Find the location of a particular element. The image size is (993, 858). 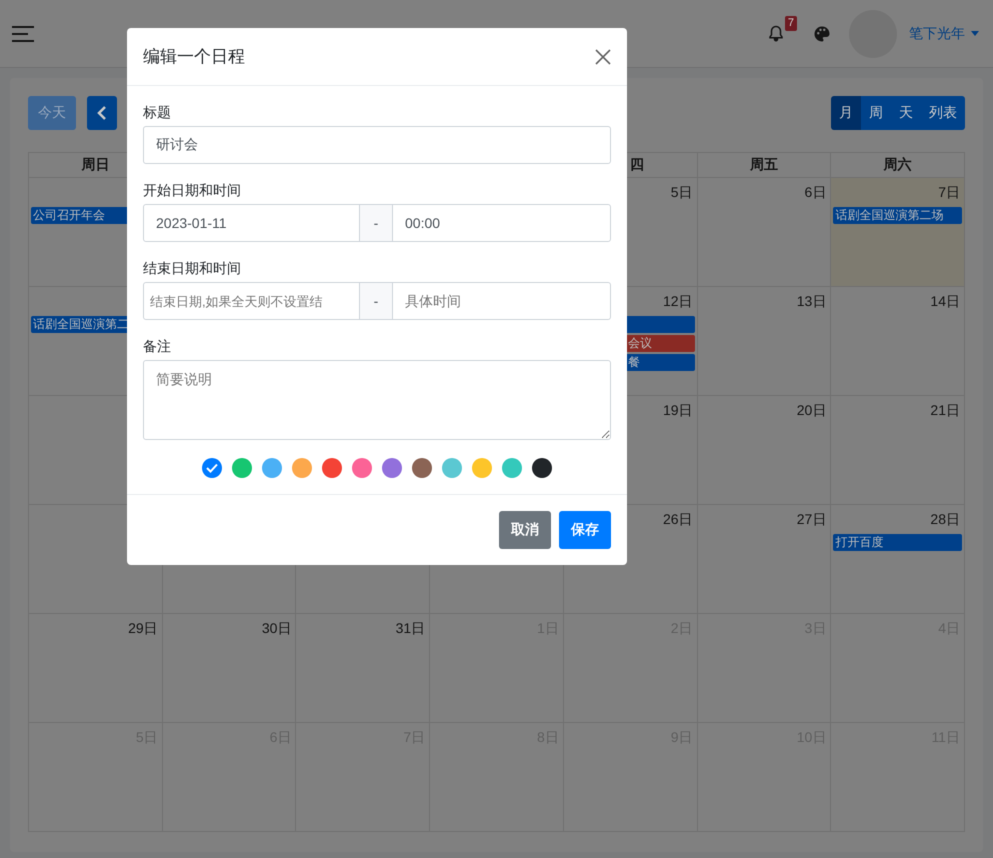

calendar-event: 打开百度 is located at coordinates (897, 542).